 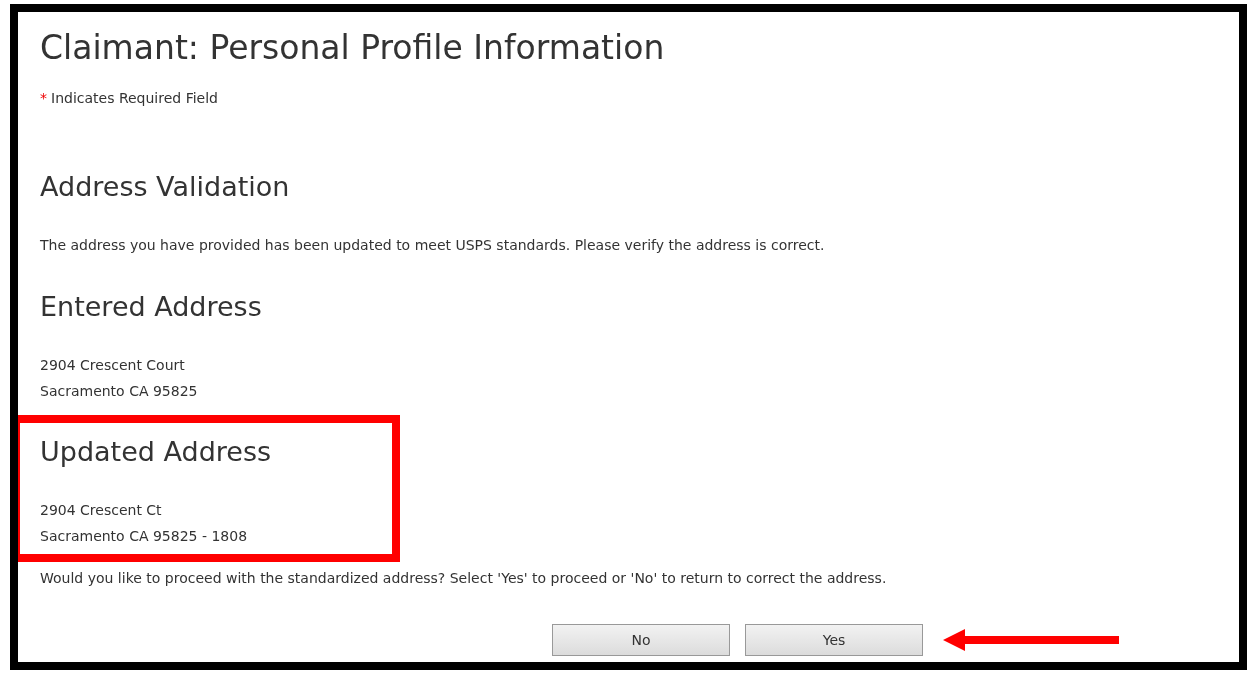 I want to click on required-note: Indicates Required Field, so click(x=134, y=98).